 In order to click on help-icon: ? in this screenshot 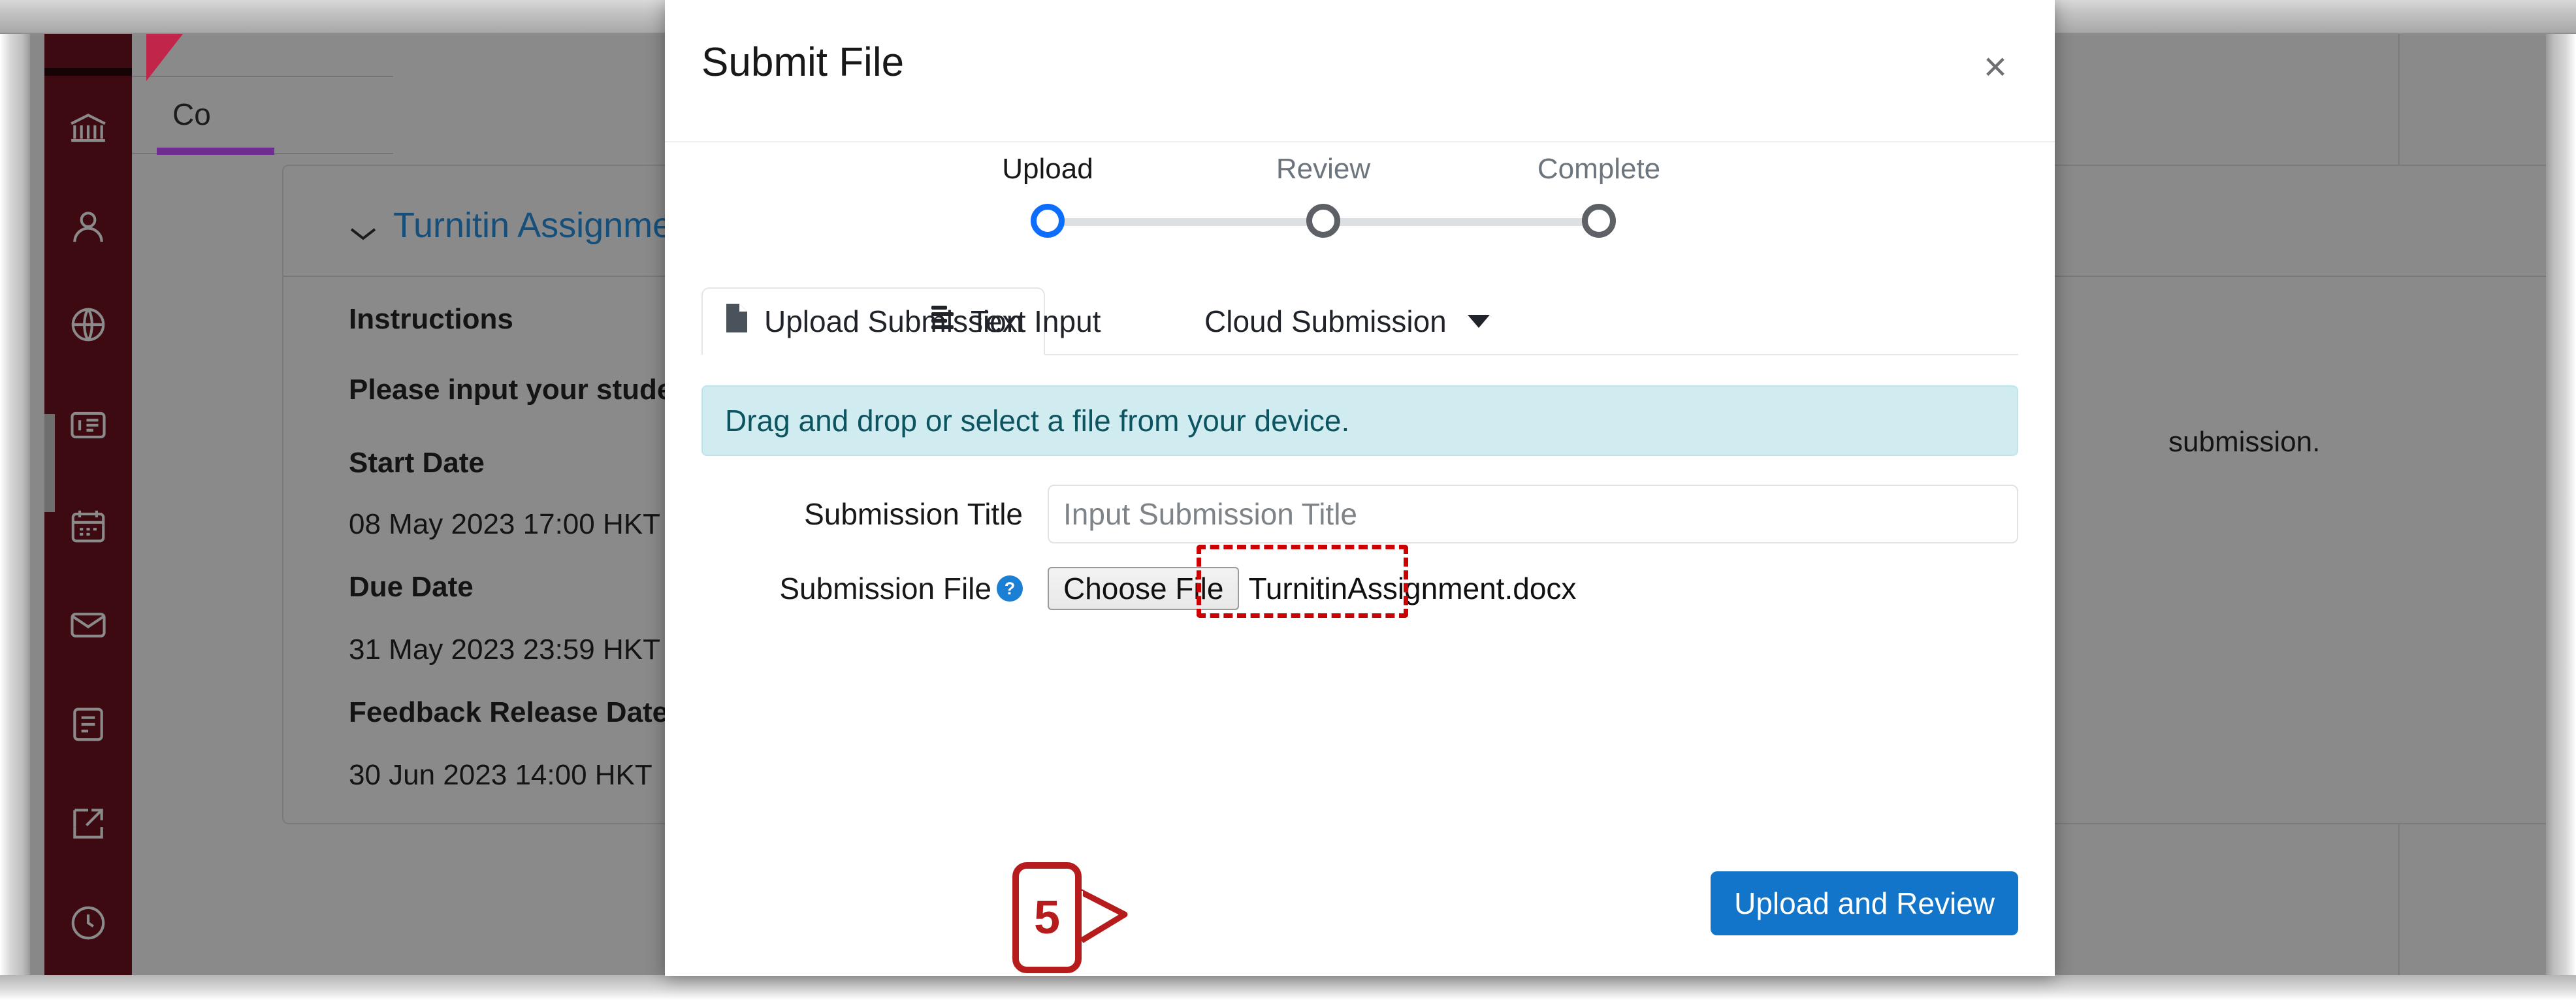, I will do `click(1010, 588)`.